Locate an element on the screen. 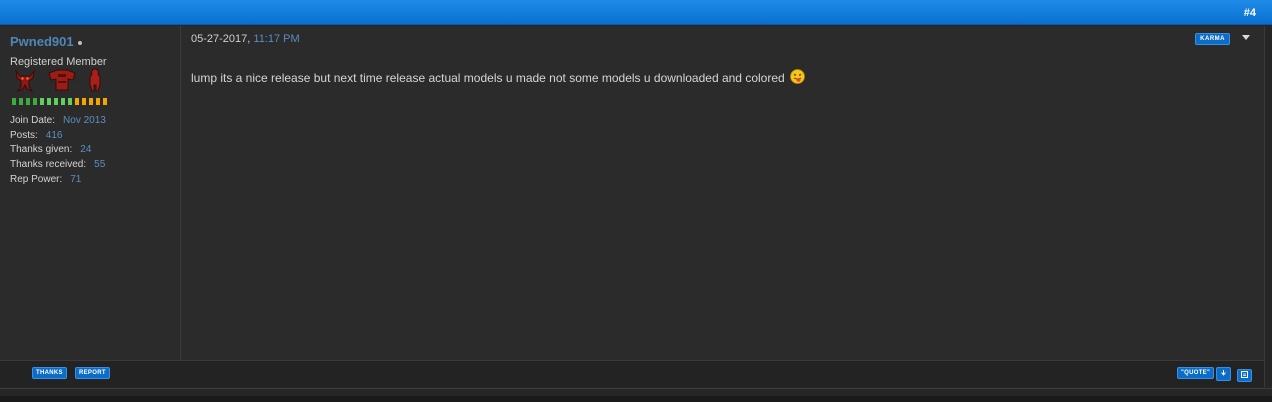 The height and width of the screenshot is (402, 1272). post-header-bar: #4 is located at coordinates (636, 12).